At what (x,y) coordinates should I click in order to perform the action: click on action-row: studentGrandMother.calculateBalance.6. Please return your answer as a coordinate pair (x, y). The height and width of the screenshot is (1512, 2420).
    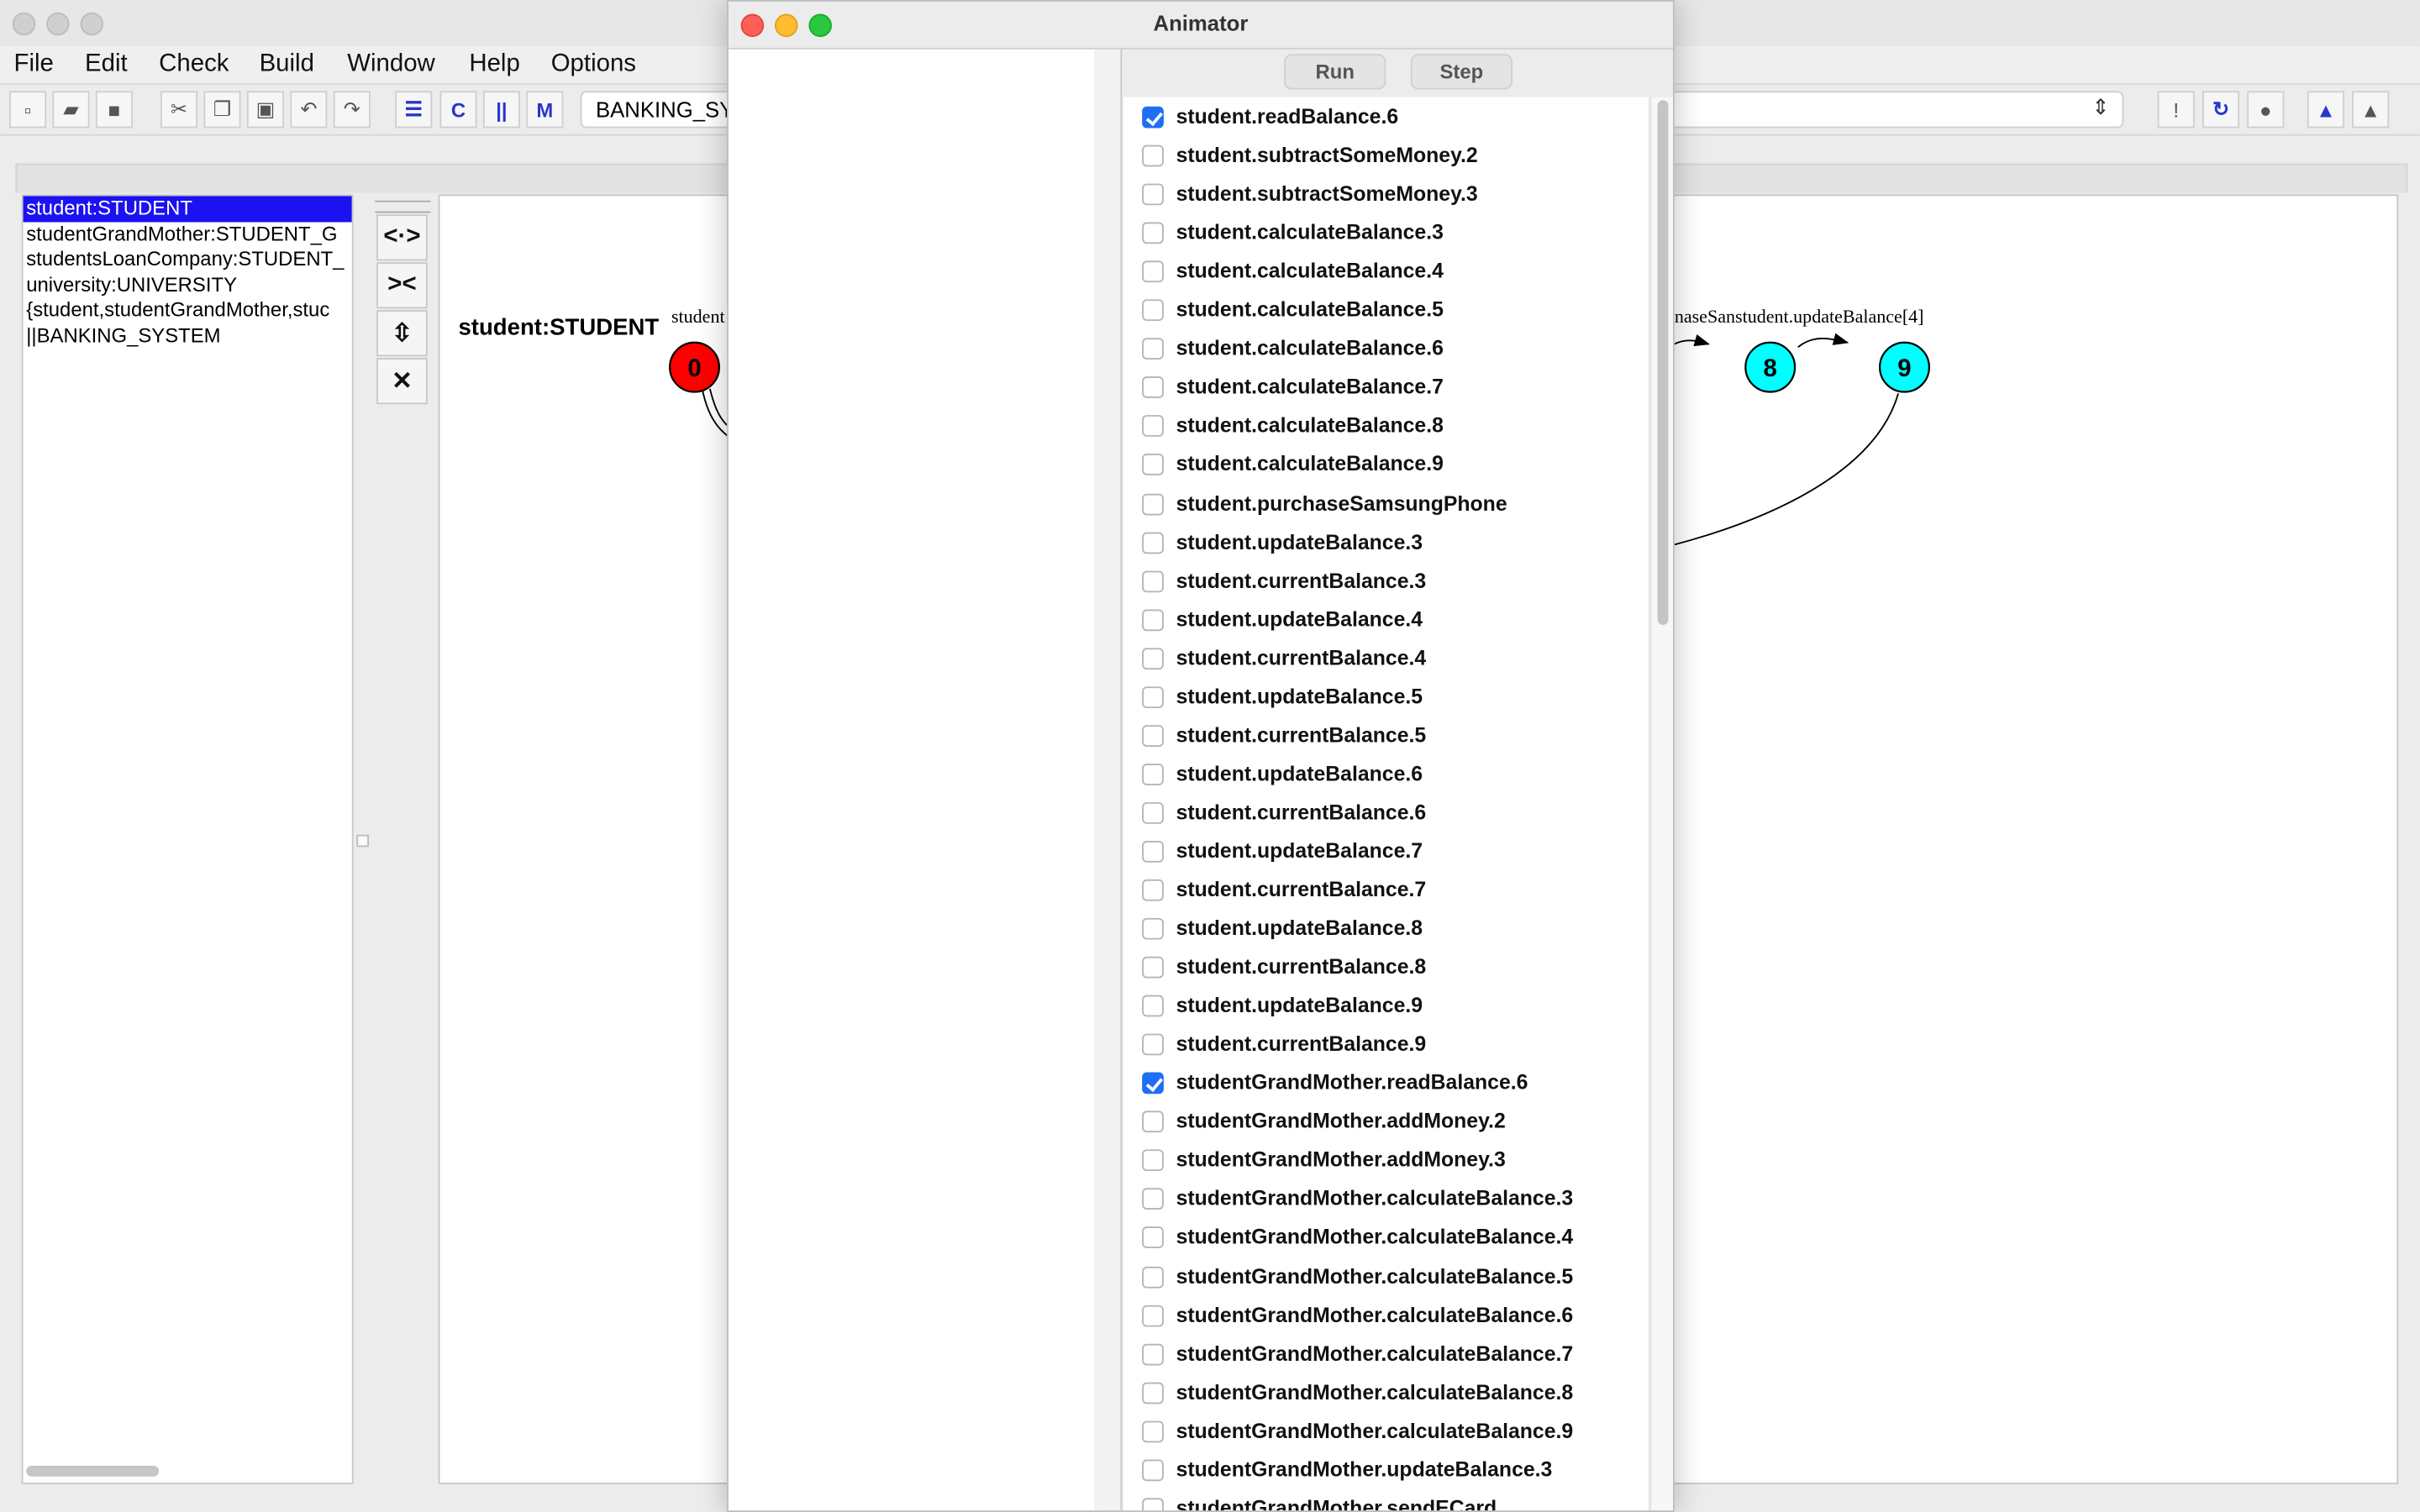
    Looking at the image, I should click on (1385, 1316).